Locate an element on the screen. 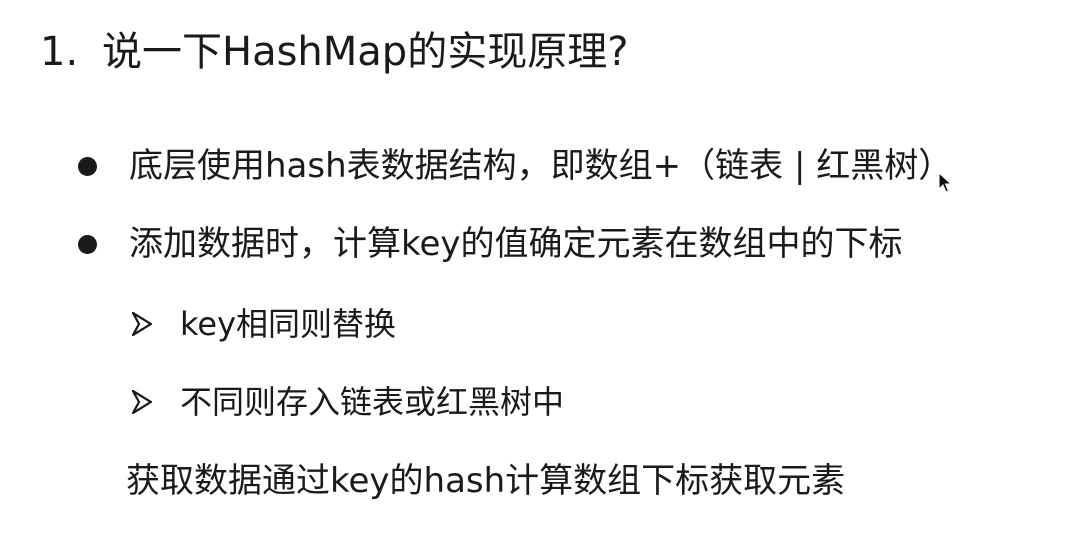  sub-item-2: 不同则存入链表或红黑树中 is located at coordinates (348, 402).